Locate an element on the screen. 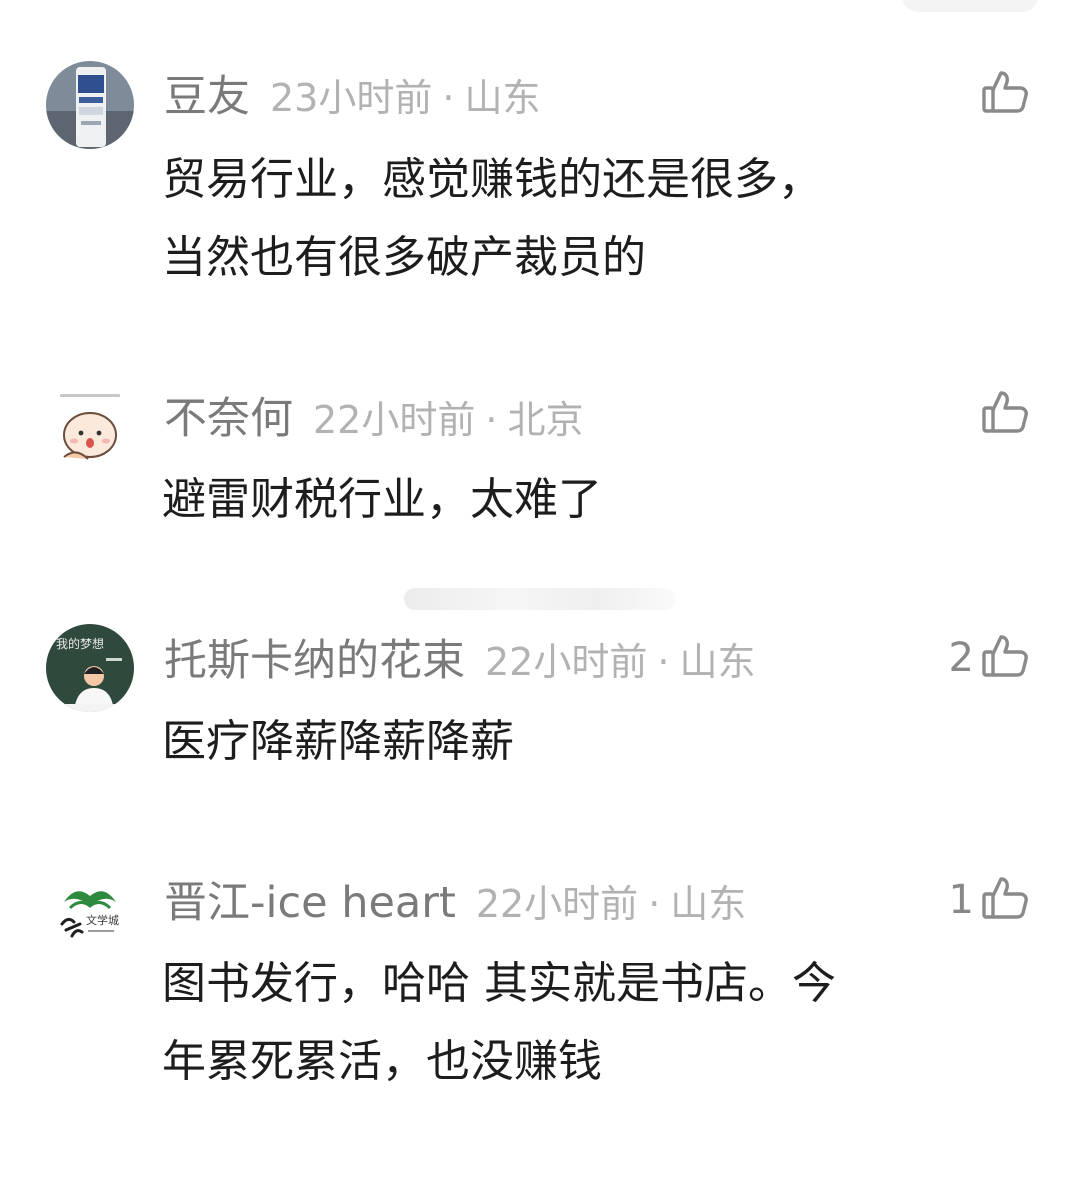 This screenshot has height=1183, width=1080. comment-line: 图书发行，哈哈 其实就是书店。今 is located at coordinates (499, 983).